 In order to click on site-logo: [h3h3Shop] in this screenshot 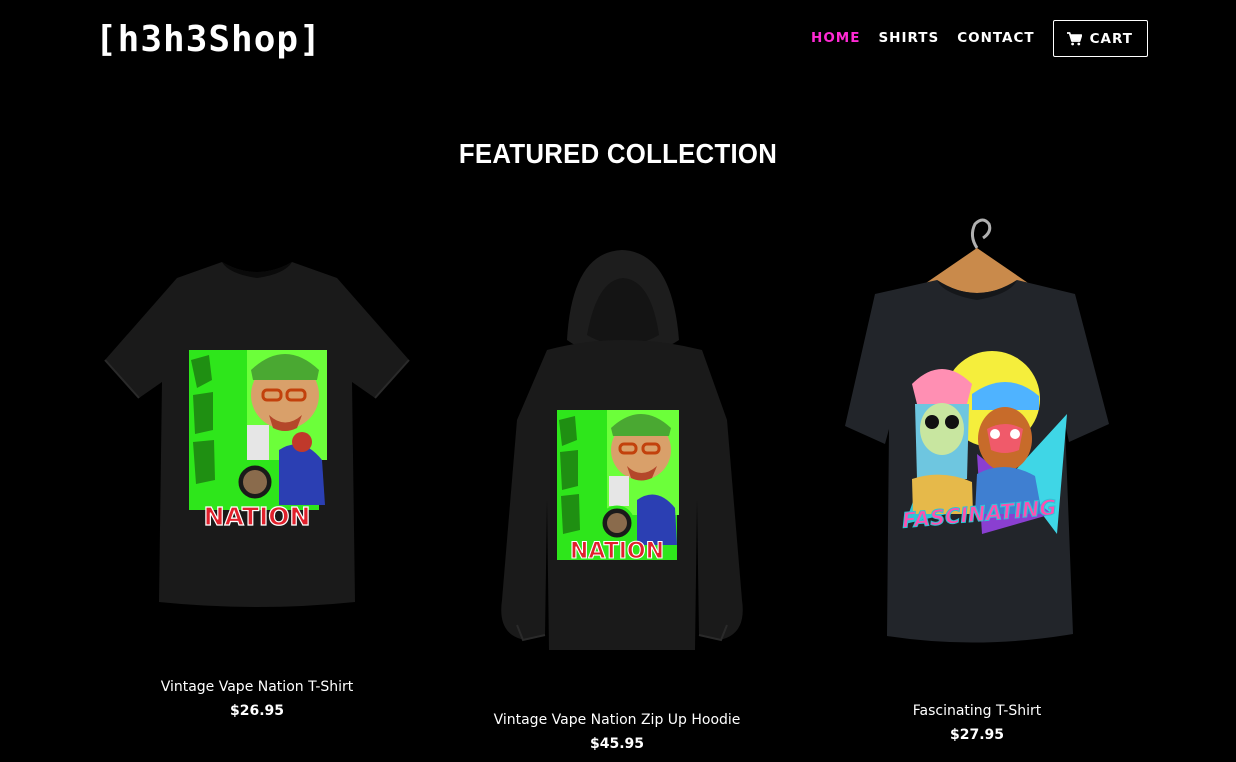, I will do `click(208, 40)`.